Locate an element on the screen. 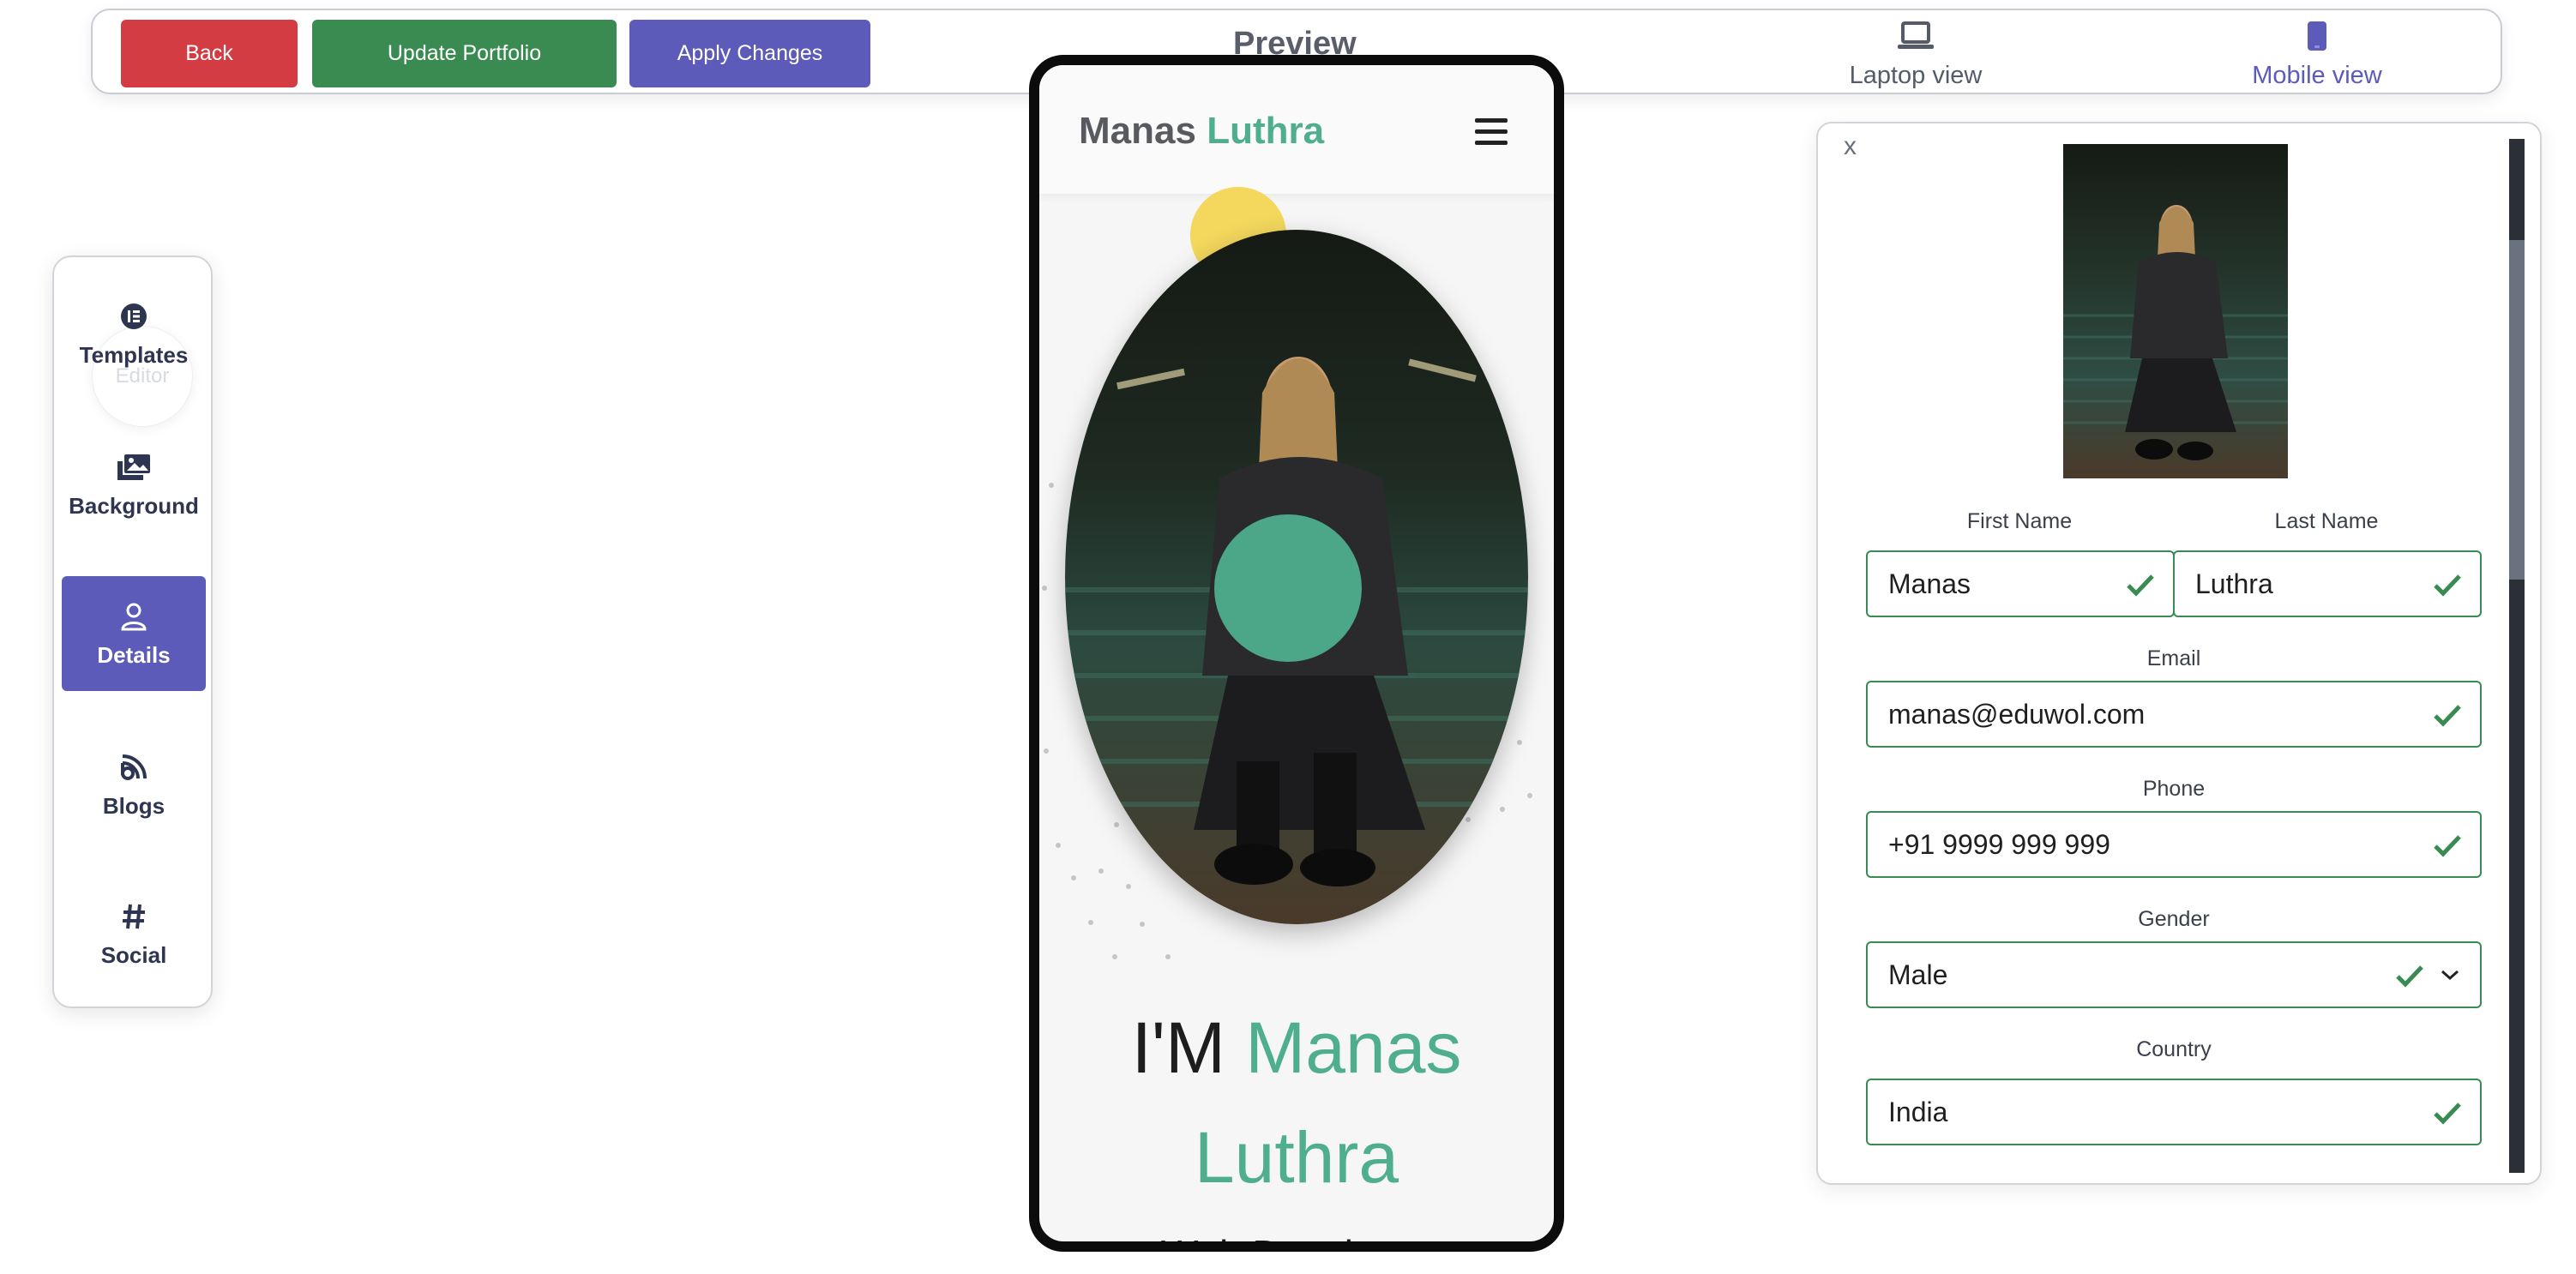 The width and height of the screenshot is (2576, 1274). preview-navbar: Manas Luthra is located at coordinates (1296, 129).